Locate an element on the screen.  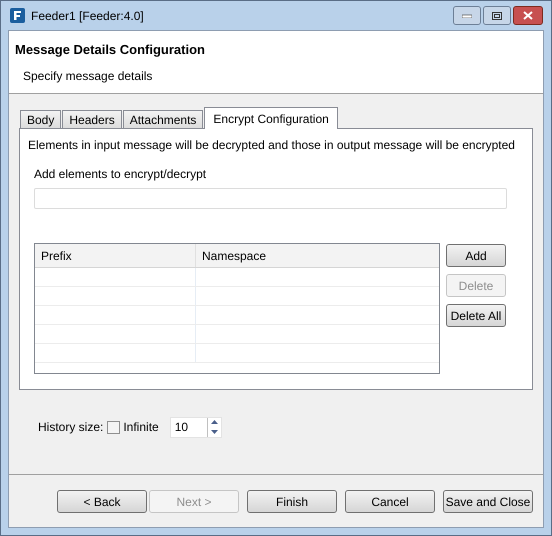
app-logo-icon is located at coordinates (17, 15).